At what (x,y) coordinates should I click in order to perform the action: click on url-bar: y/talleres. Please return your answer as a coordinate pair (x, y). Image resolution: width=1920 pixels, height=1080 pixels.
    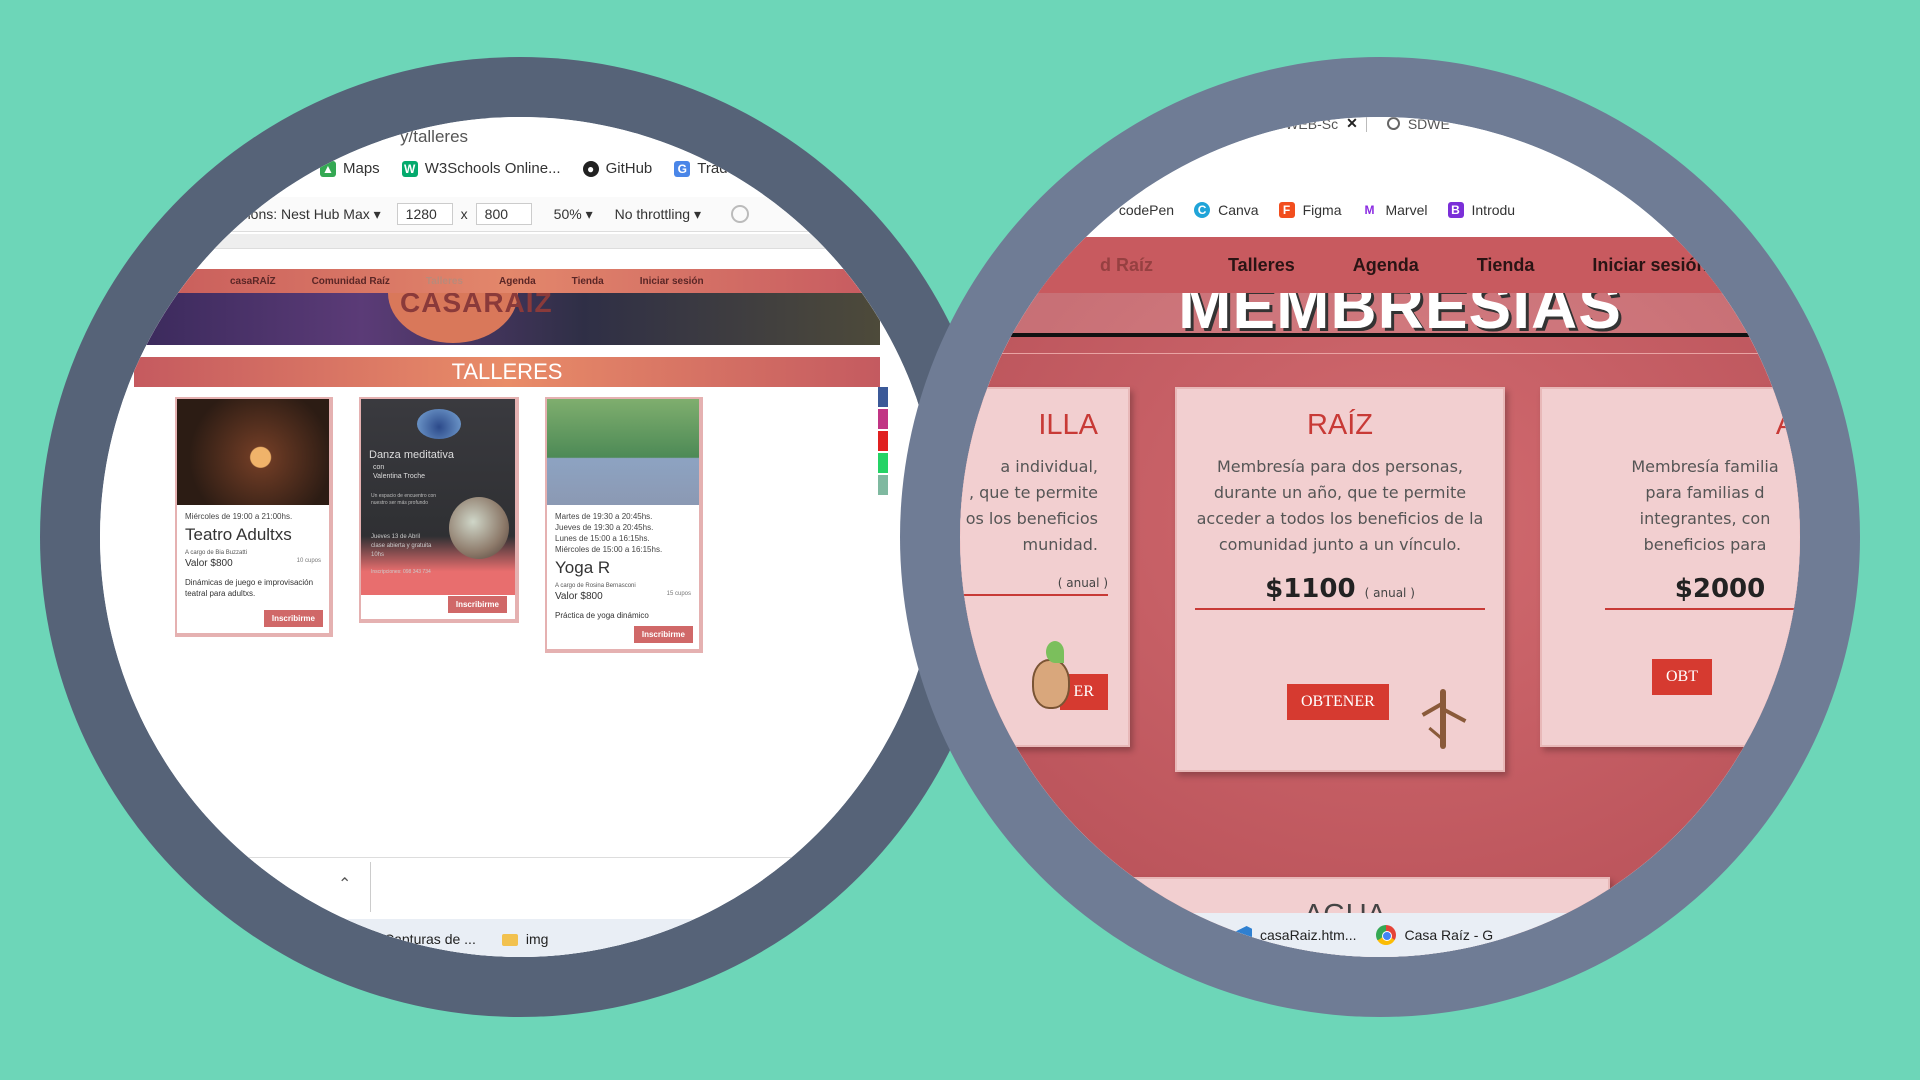
    Looking at the image, I should click on (434, 137).